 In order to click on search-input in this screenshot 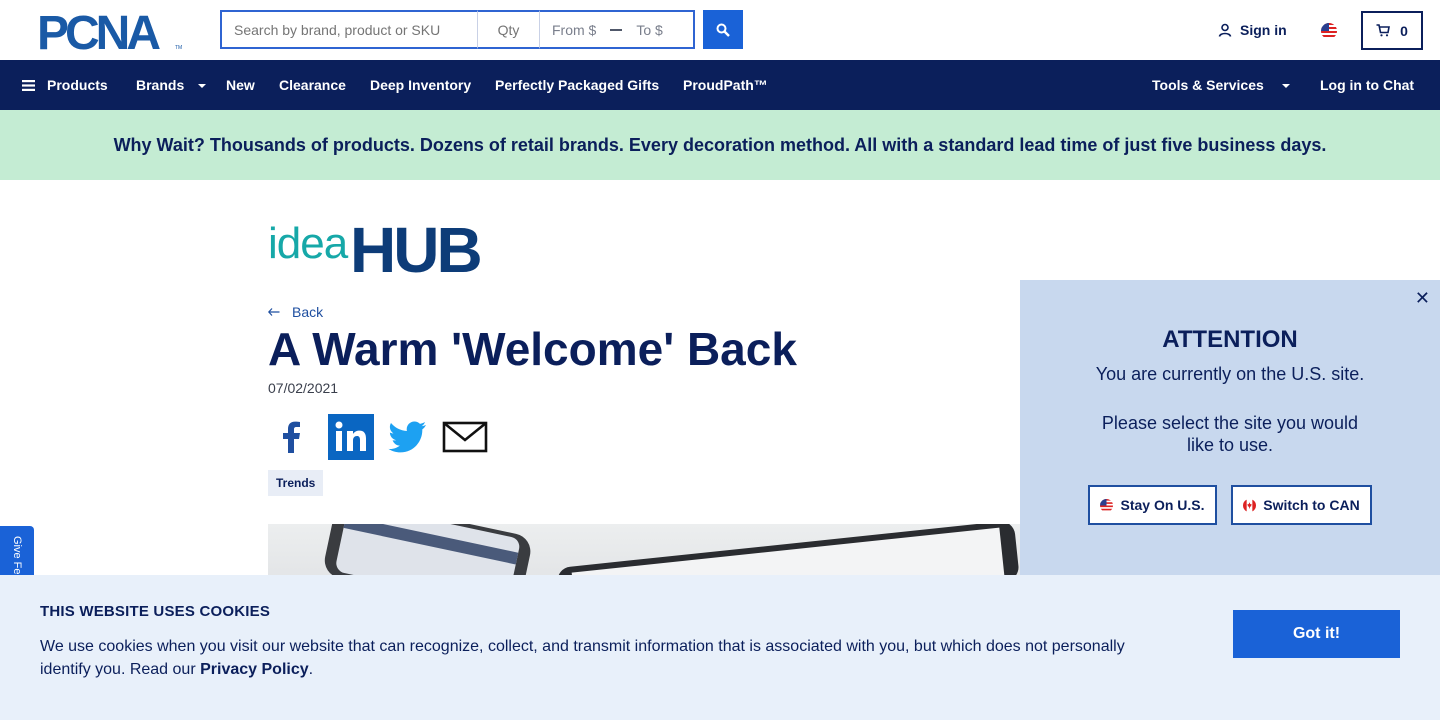, I will do `click(349, 29)`.